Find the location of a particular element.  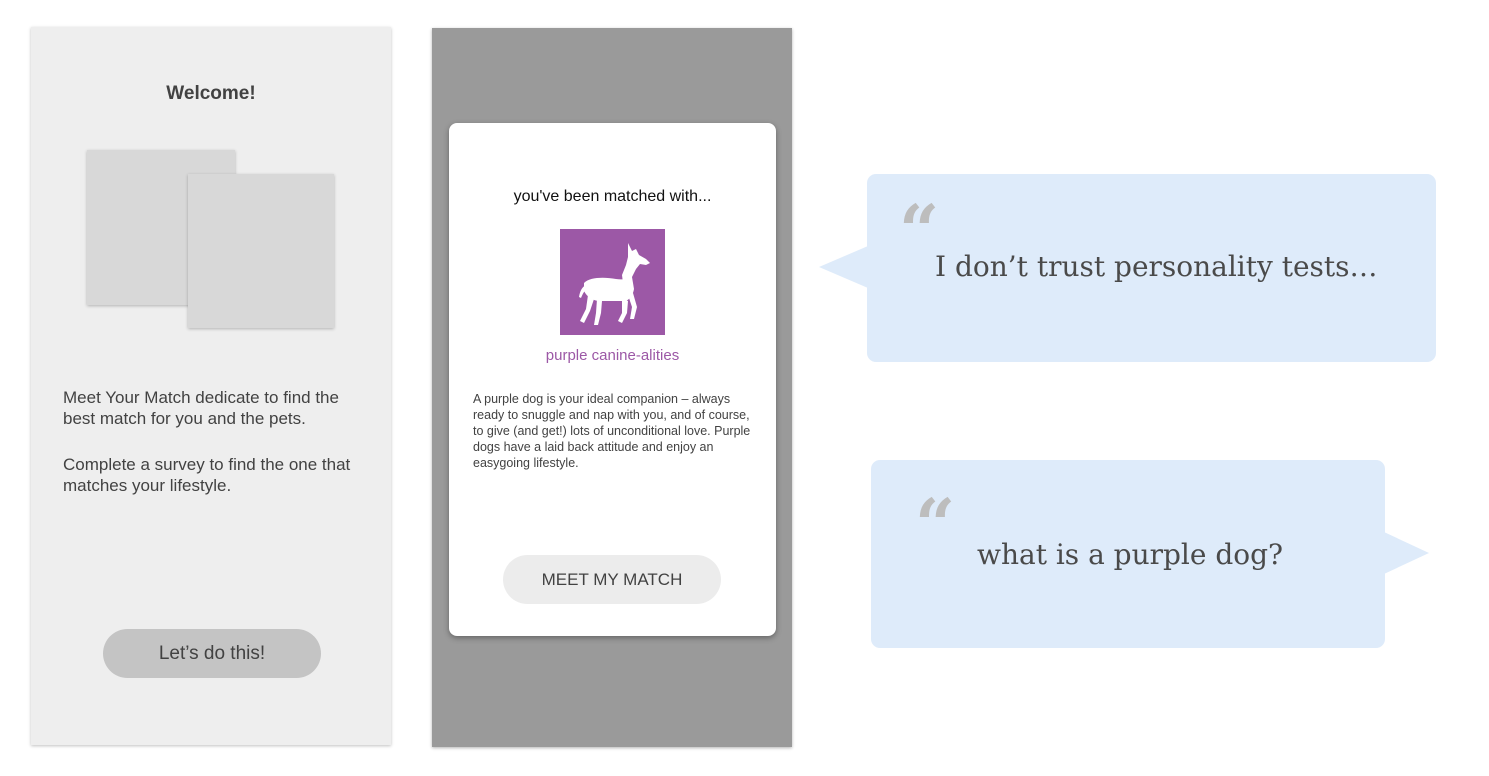

image-placeholder-front is located at coordinates (261, 251).